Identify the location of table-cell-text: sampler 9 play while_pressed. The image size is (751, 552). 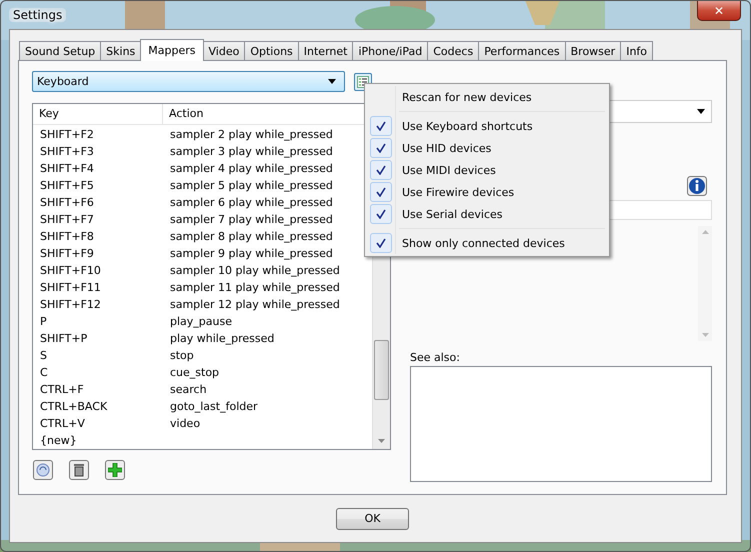
(251, 254).